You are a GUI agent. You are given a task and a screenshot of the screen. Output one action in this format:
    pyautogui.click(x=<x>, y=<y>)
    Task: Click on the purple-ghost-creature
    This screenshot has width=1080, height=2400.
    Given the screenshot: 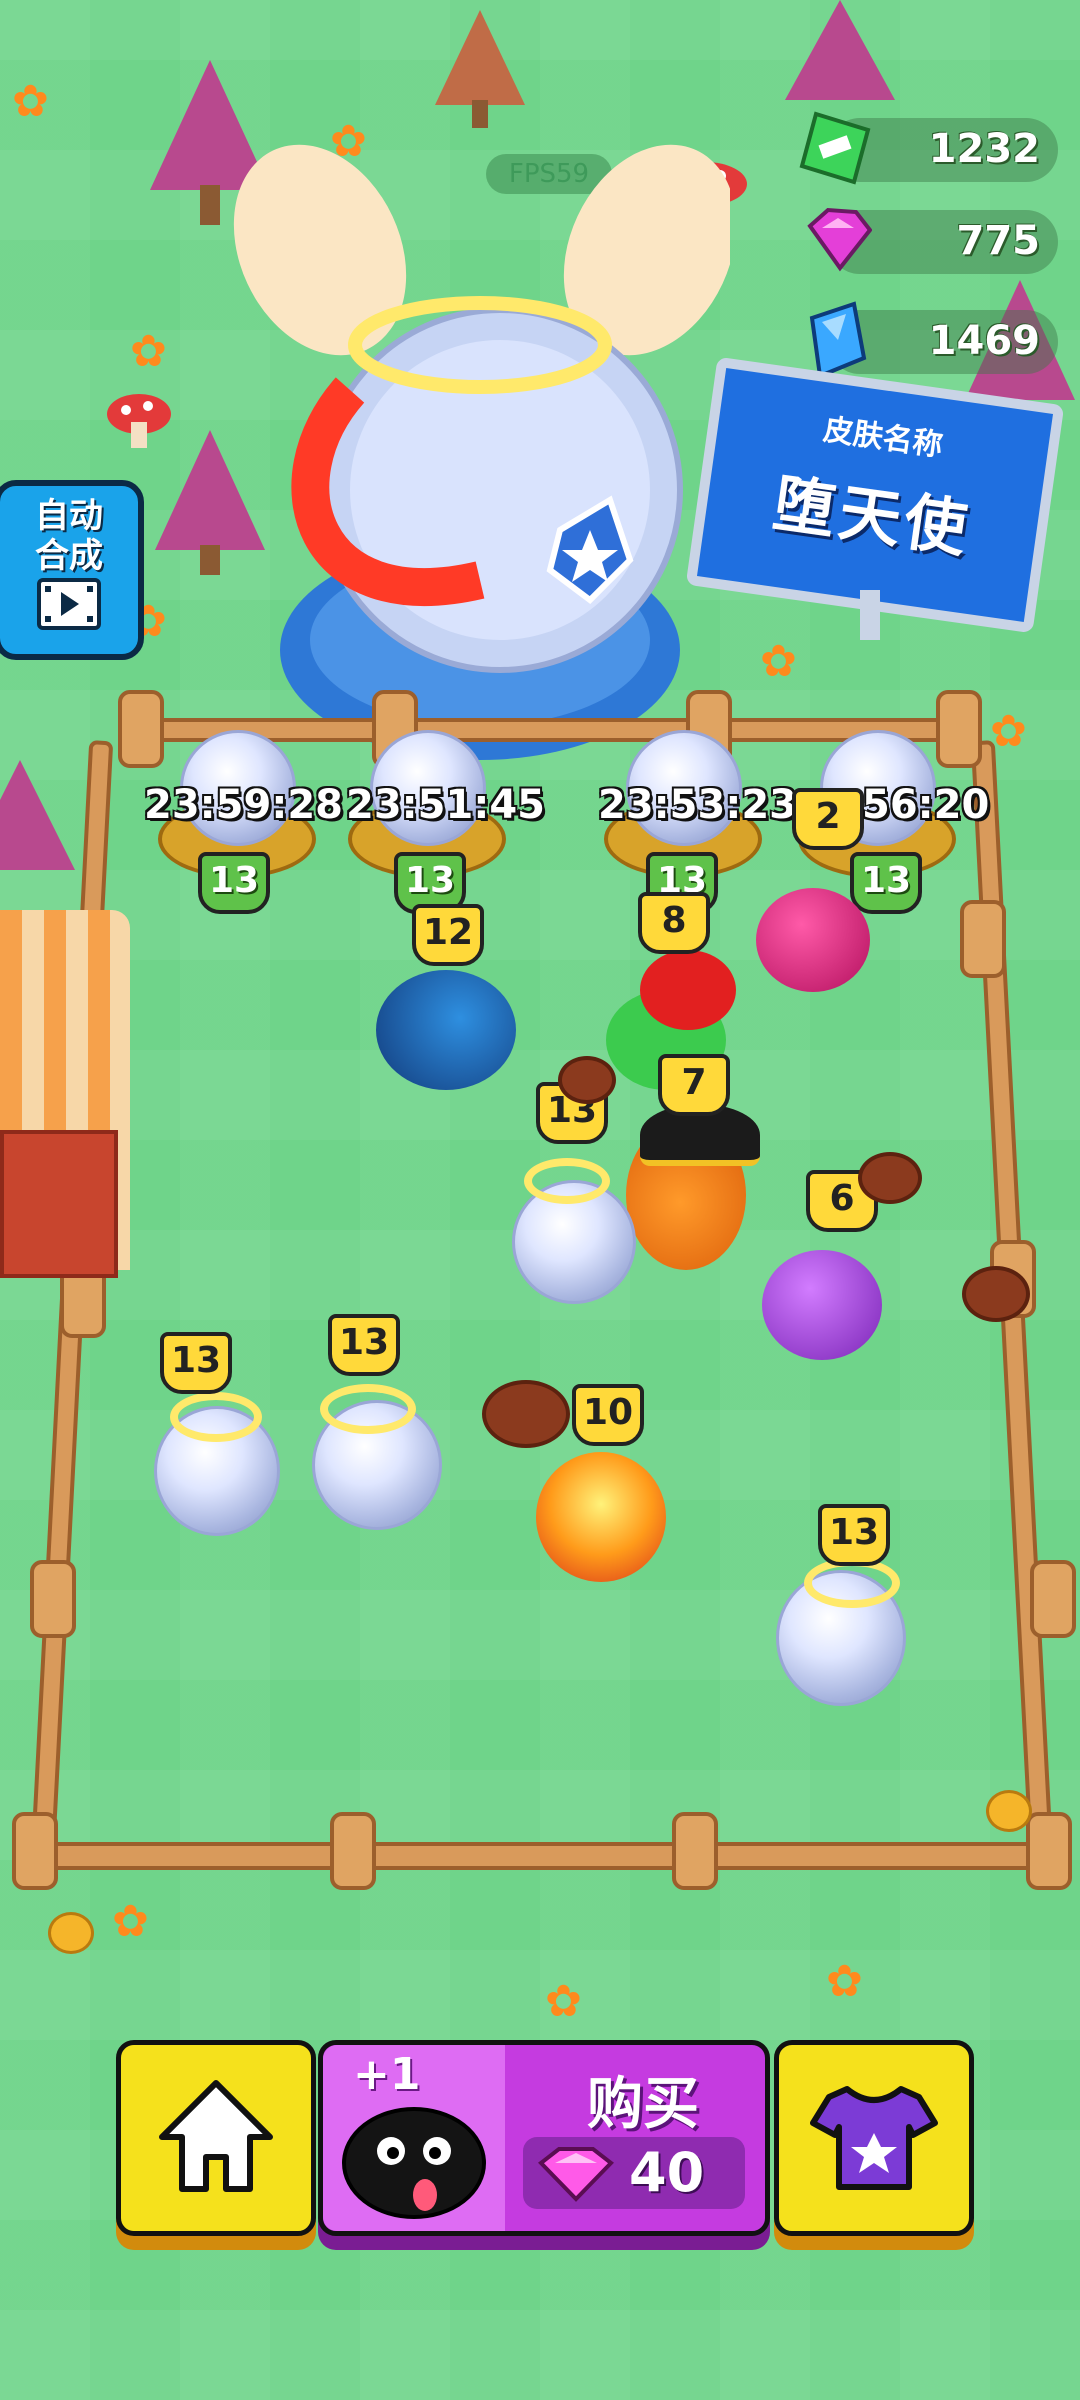 What is the action you would take?
    pyautogui.click(x=822, y=1305)
    